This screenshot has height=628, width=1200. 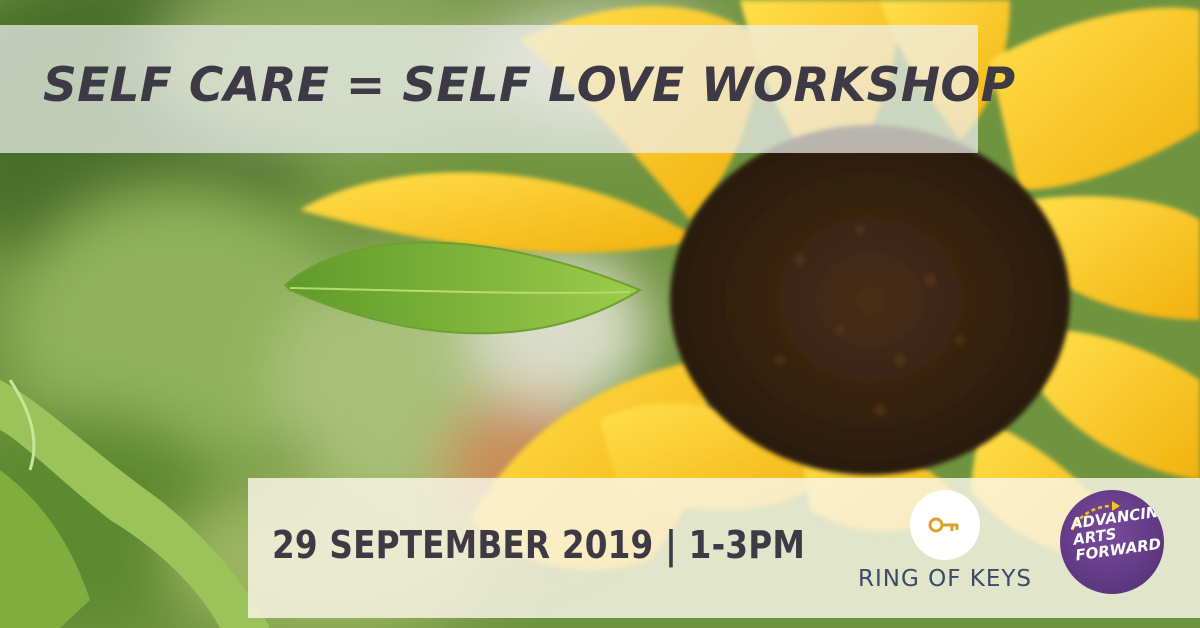 I want to click on ring-of-keys-wordmark: RING OF KEYS, so click(x=944, y=579).